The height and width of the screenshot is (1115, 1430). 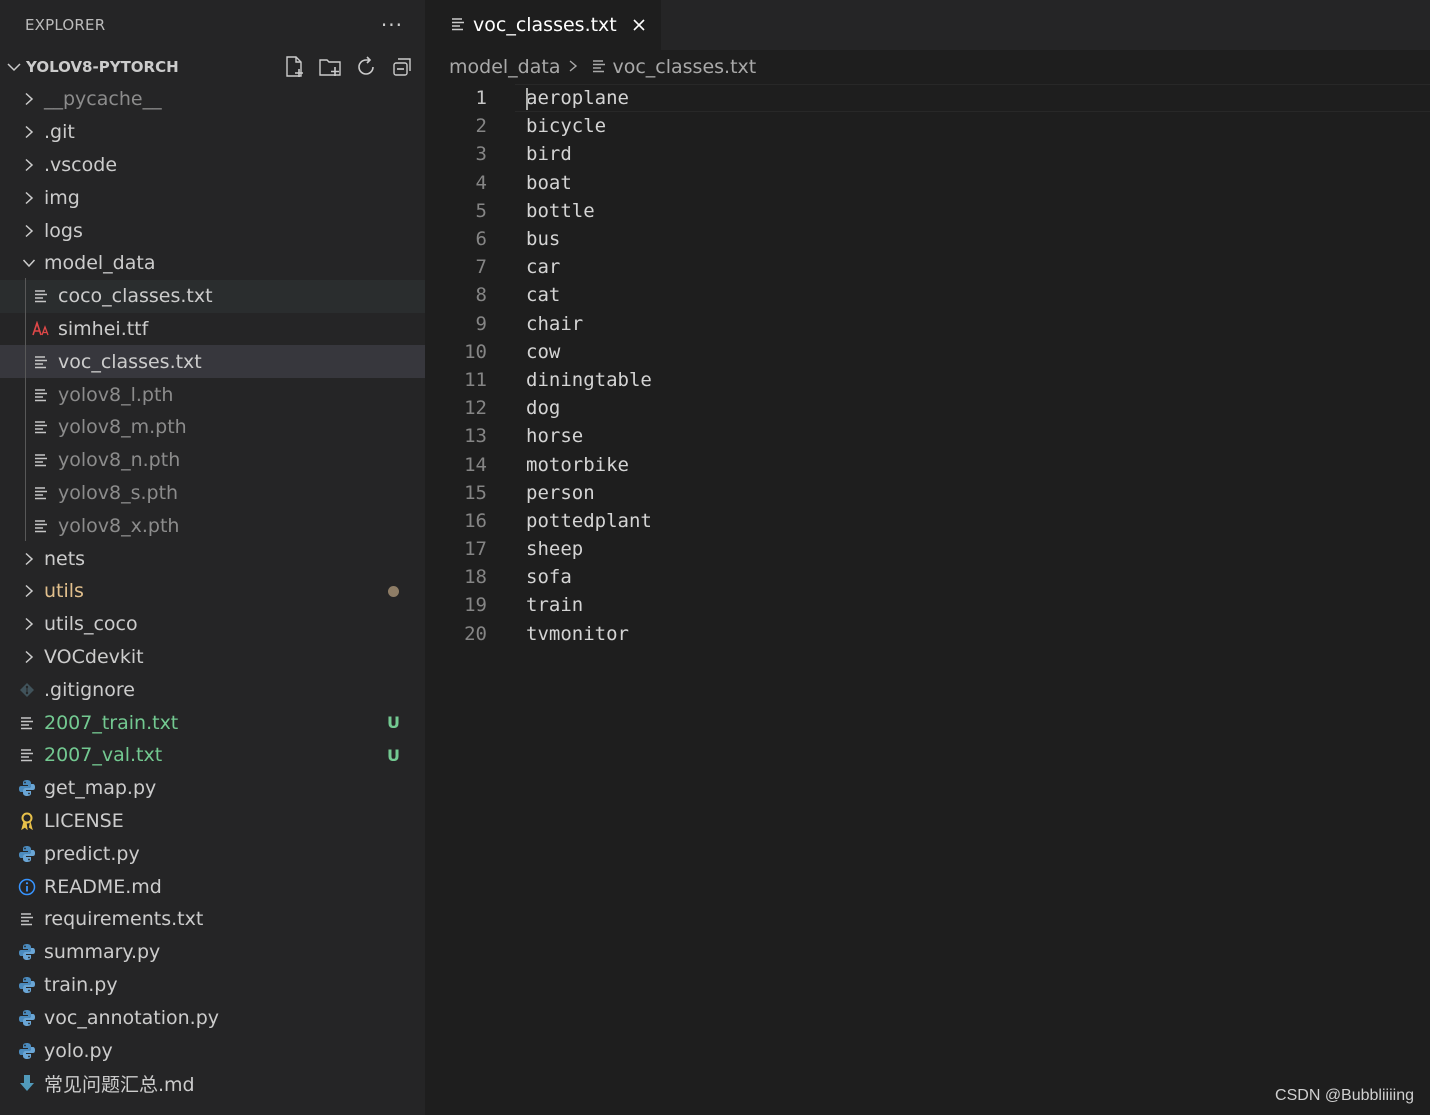 I want to click on line-number: 10, so click(x=475, y=351).